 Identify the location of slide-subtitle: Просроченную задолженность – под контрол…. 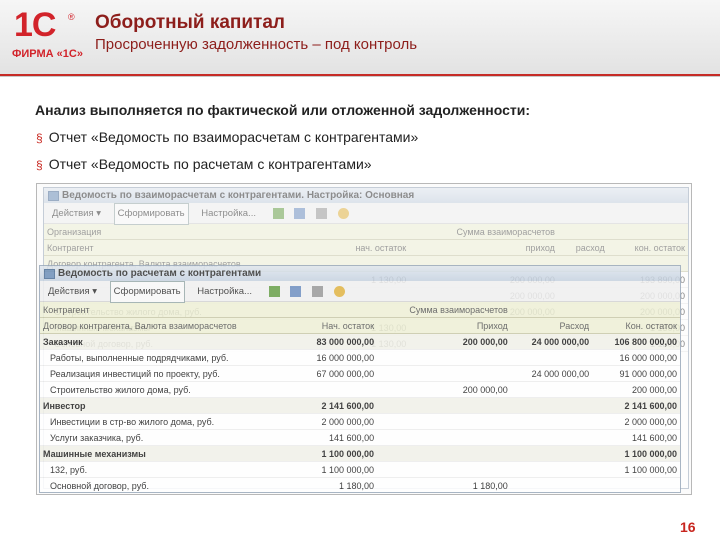
(256, 44).